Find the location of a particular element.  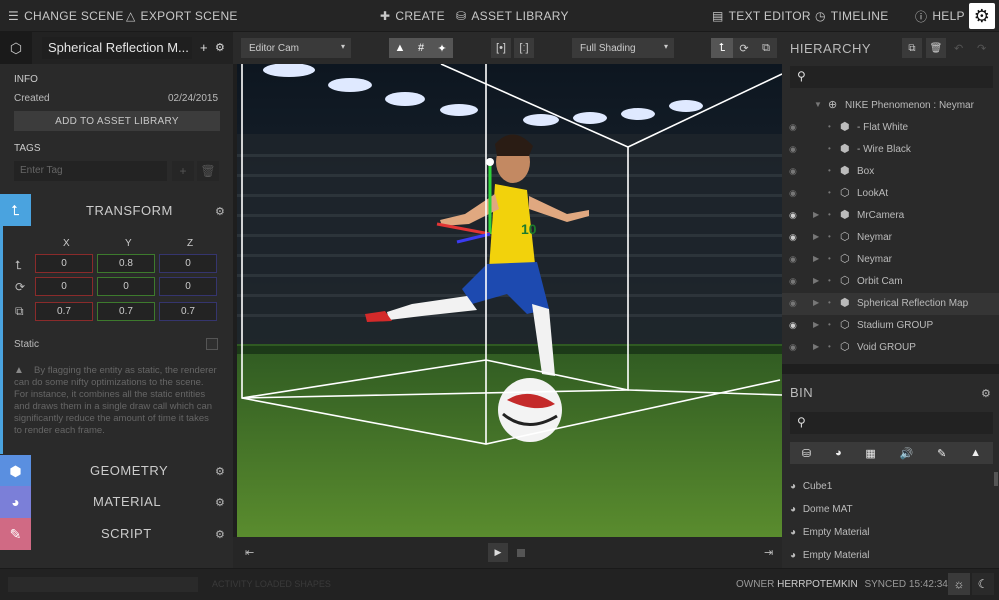

bin-scrollbar is located at coordinates (996, 479).